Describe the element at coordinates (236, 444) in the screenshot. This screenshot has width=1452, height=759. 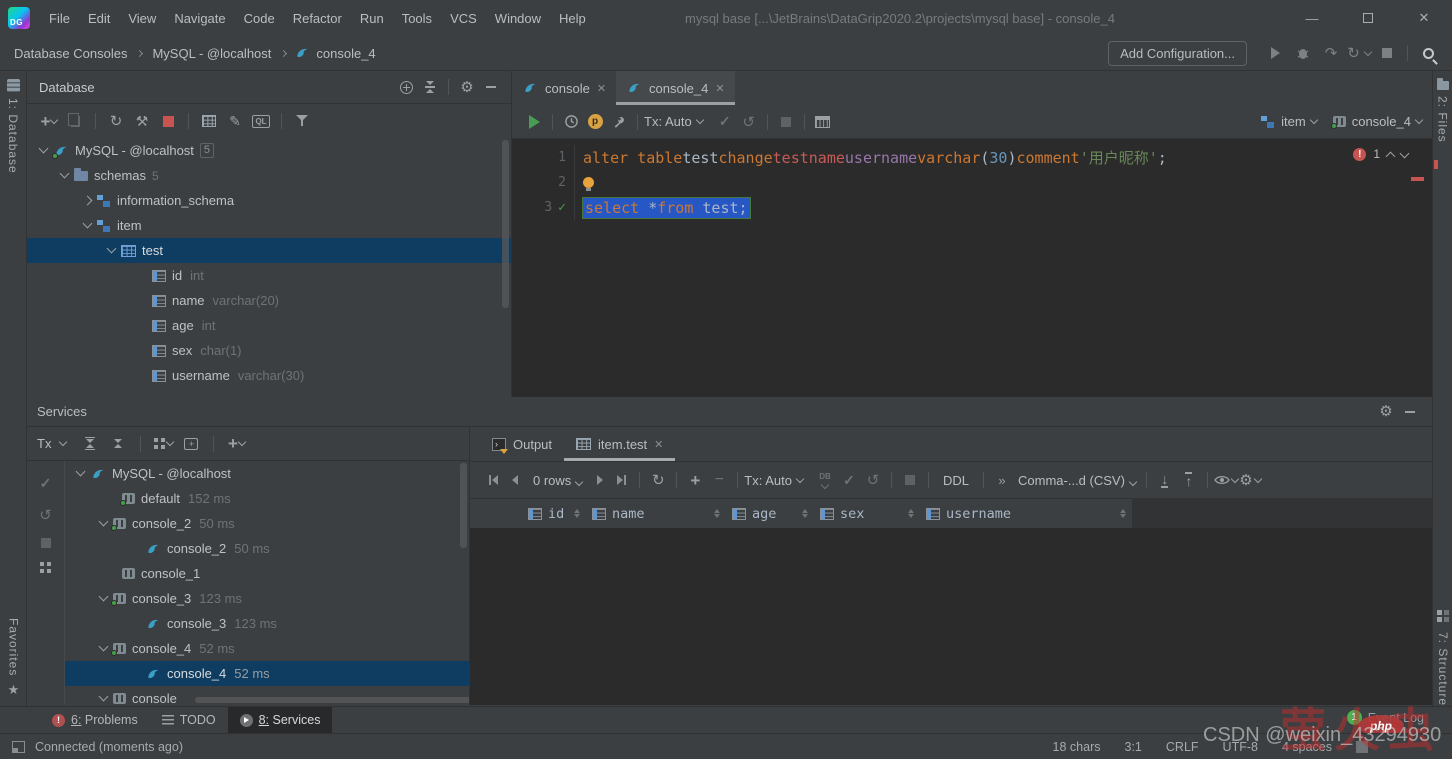
I see `add-connection-button: +` at that location.